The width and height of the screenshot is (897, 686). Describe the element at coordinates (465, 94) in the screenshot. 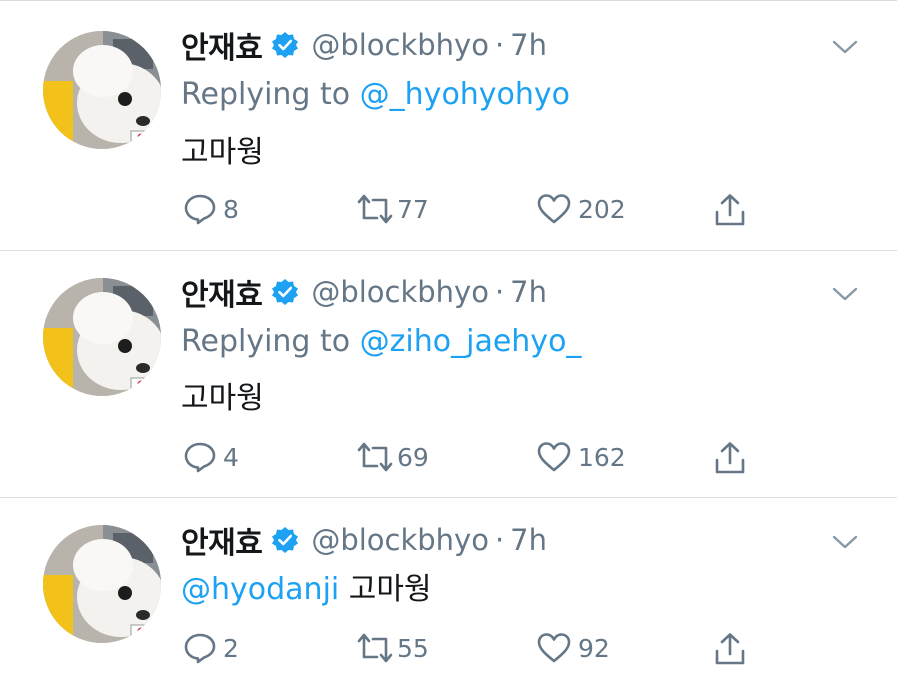

I see `reply-mention-link: @_hyohyohyo` at that location.